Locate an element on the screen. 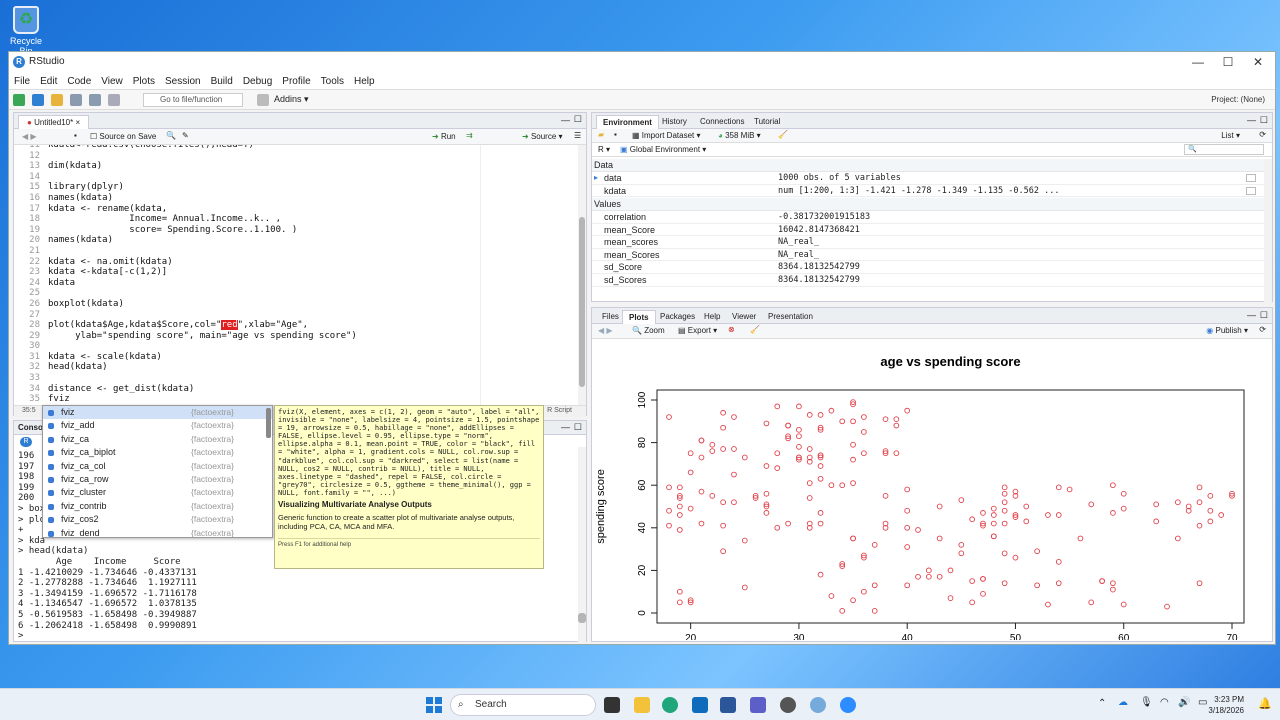 The image size is (1280, 720). export-menu: ▤ Export ▾ is located at coordinates (697, 330).